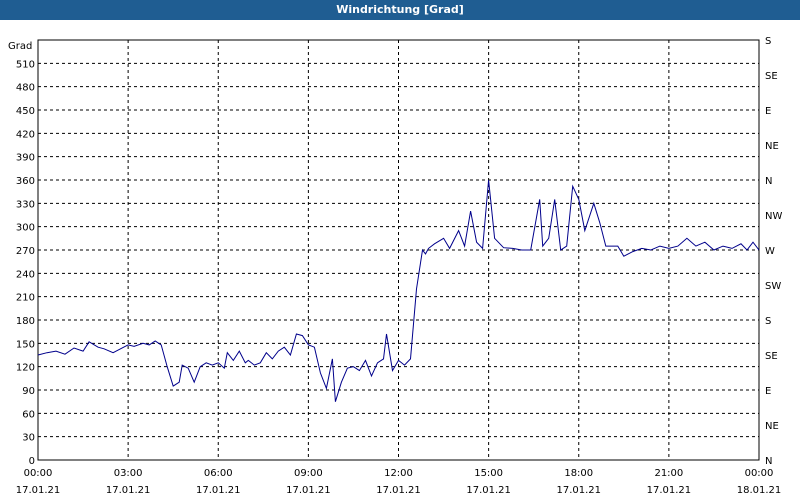  I want to click on y-axis-right: N NE E SE S SW W NW N NE E SE S, so click(773, 251).